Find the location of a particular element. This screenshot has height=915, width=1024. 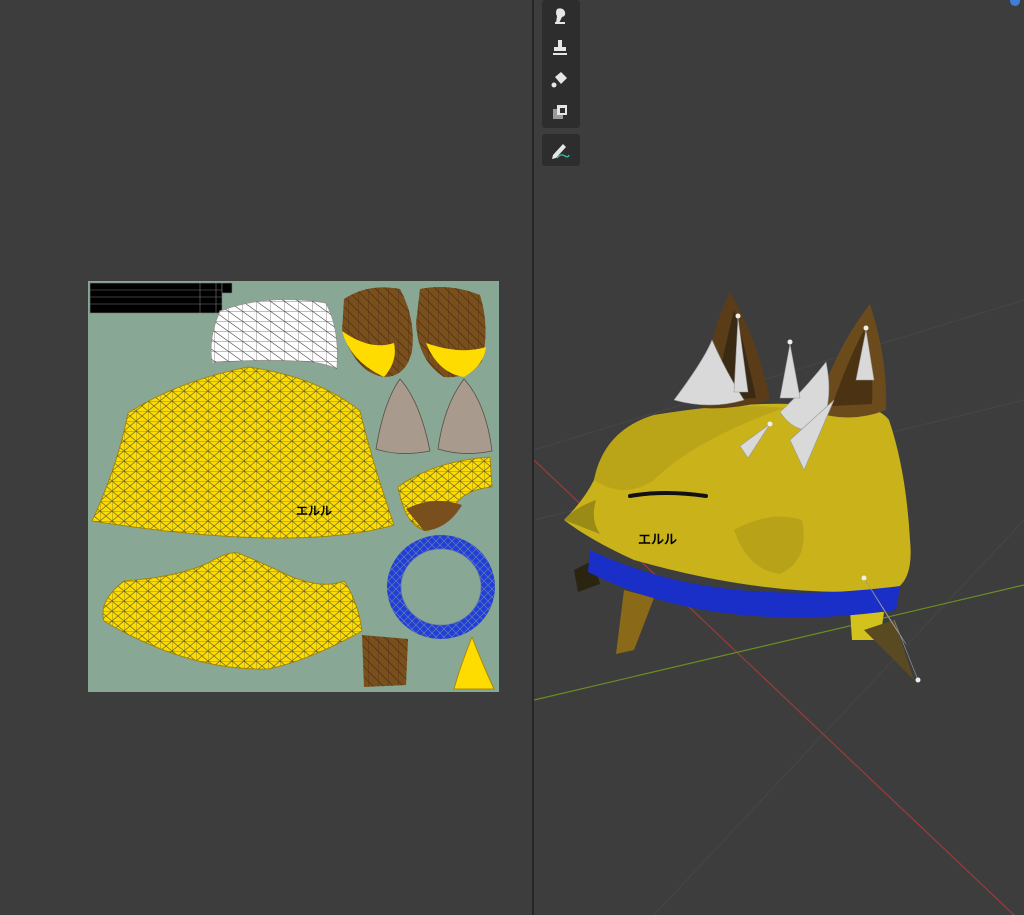

tool-shelf is located at coordinates (561, 86).